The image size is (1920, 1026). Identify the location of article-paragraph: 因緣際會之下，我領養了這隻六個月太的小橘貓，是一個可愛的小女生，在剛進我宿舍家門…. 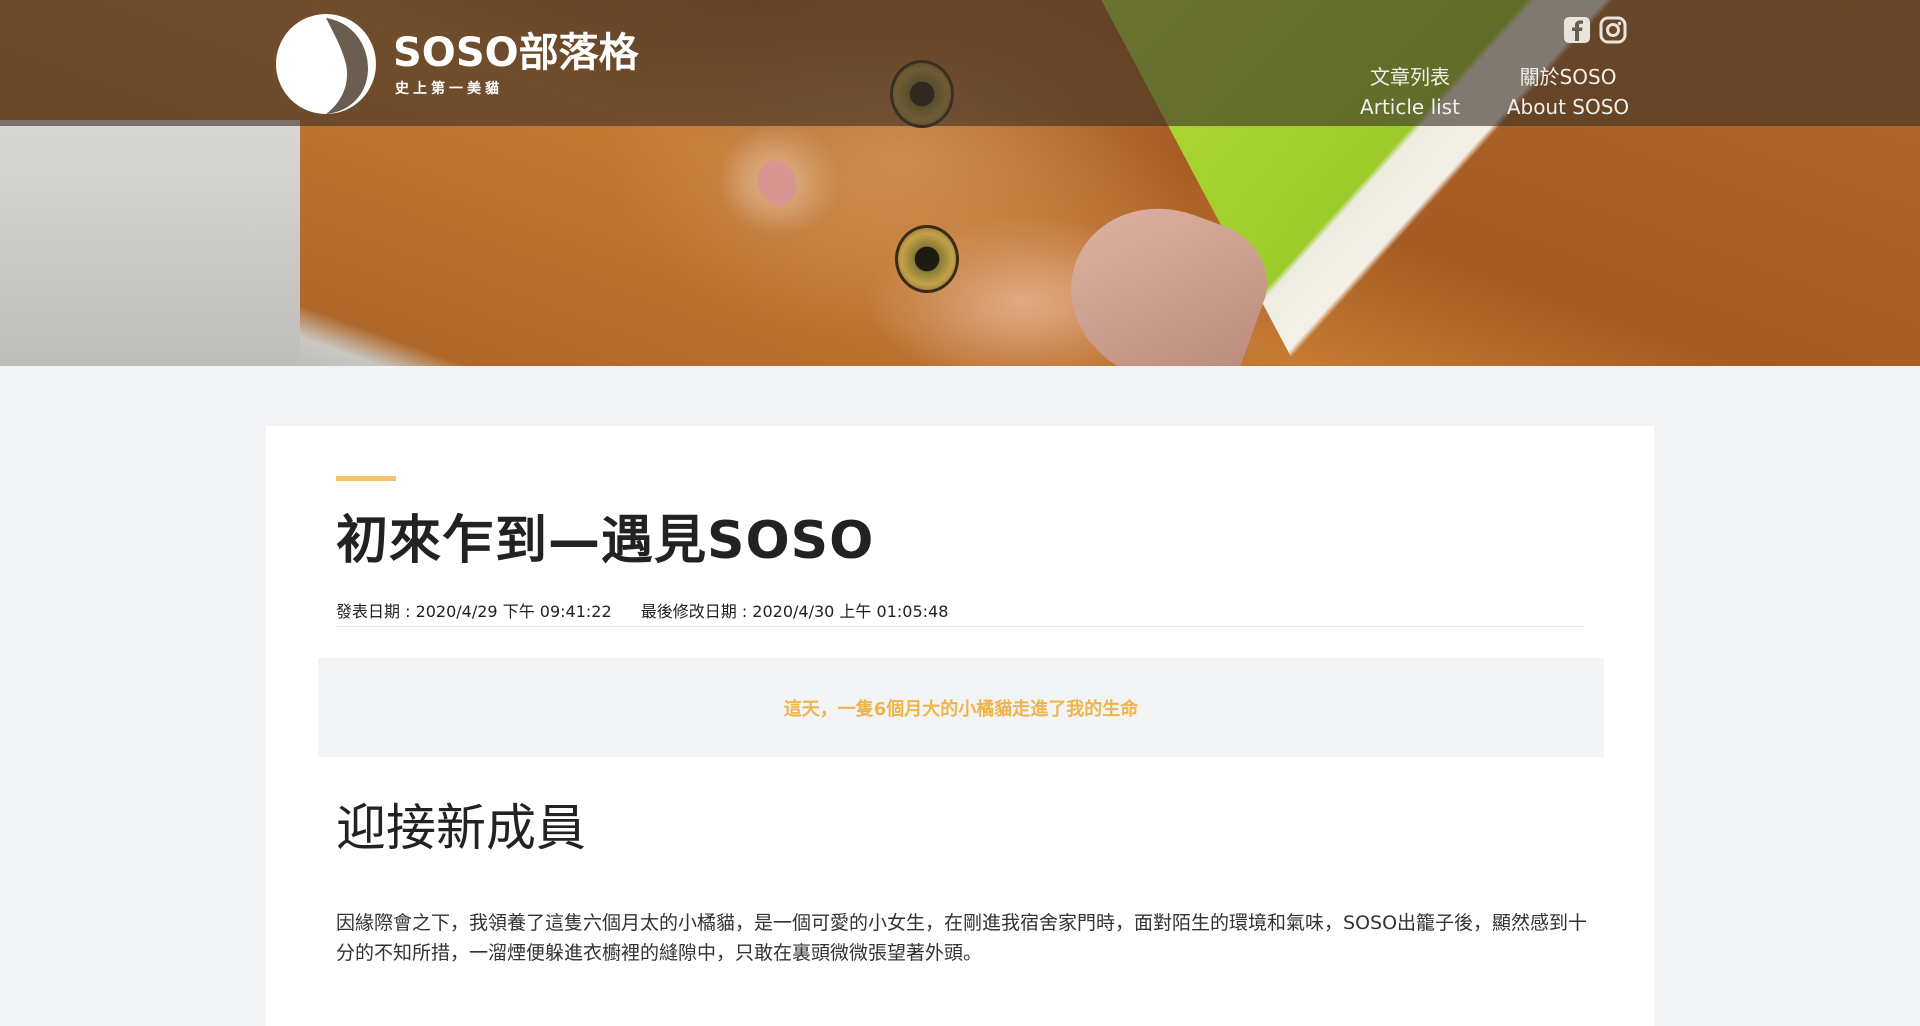
(962, 938).